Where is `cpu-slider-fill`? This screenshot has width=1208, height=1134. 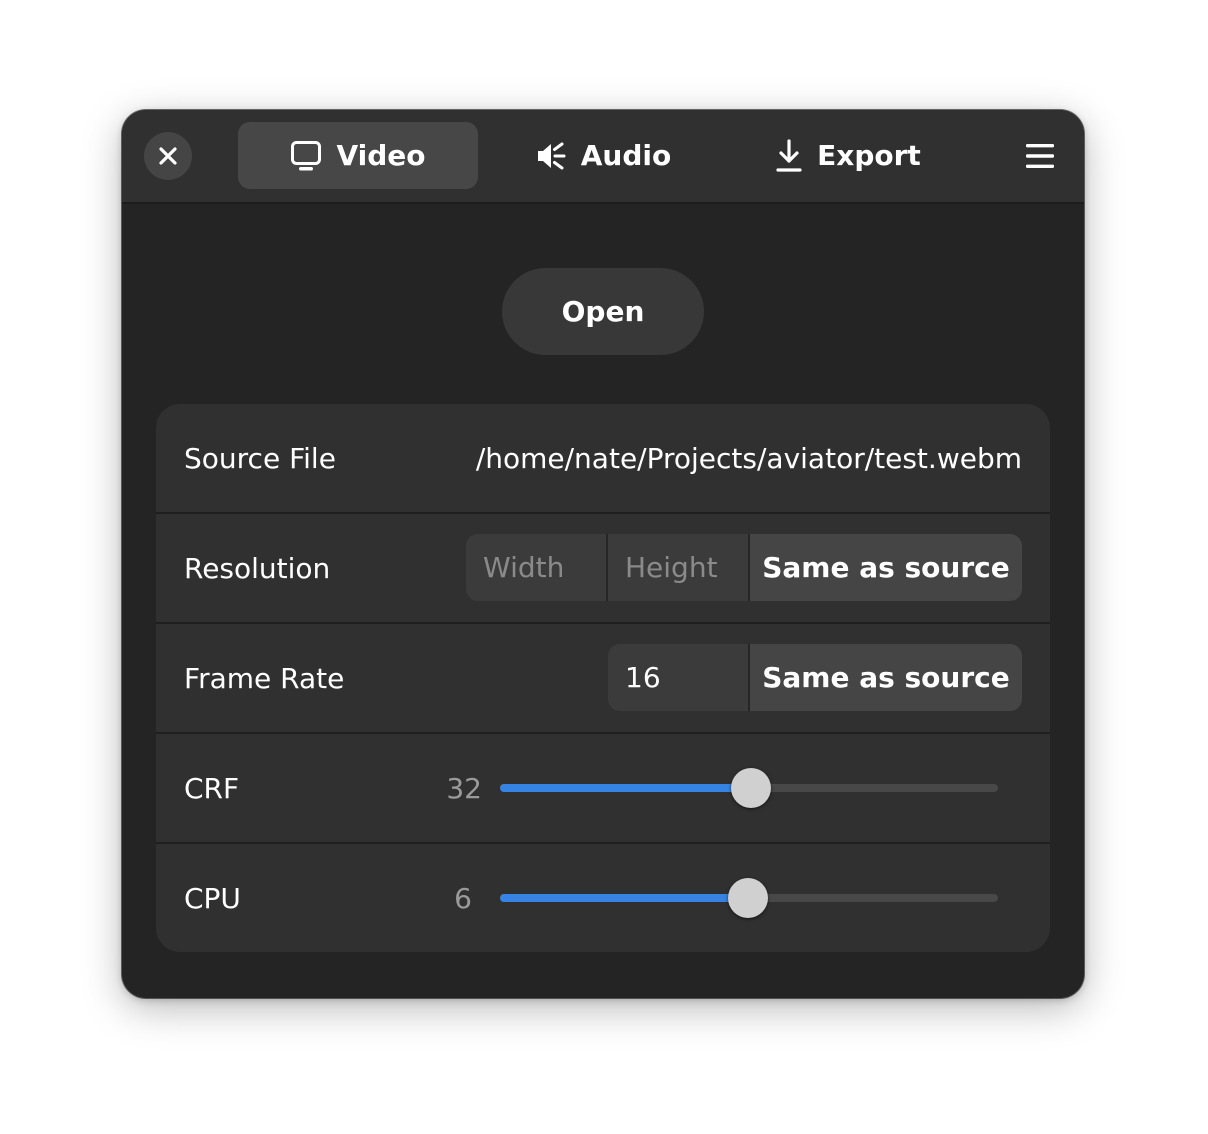
cpu-slider-fill is located at coordinates (624, 898).